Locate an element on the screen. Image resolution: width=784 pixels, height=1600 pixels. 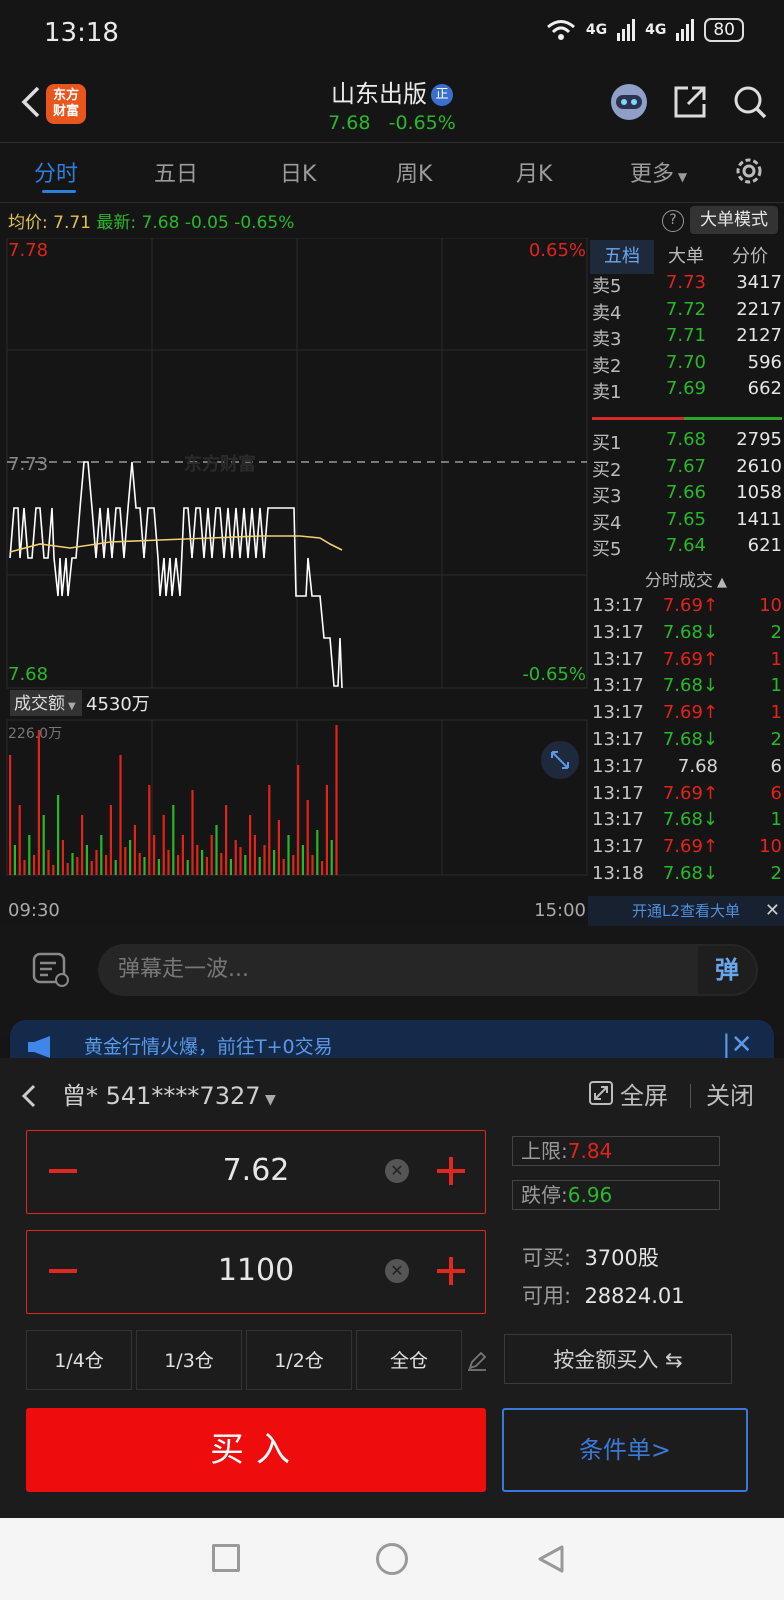
tab-daily-k: 日K is located at coordinates (298, 172).